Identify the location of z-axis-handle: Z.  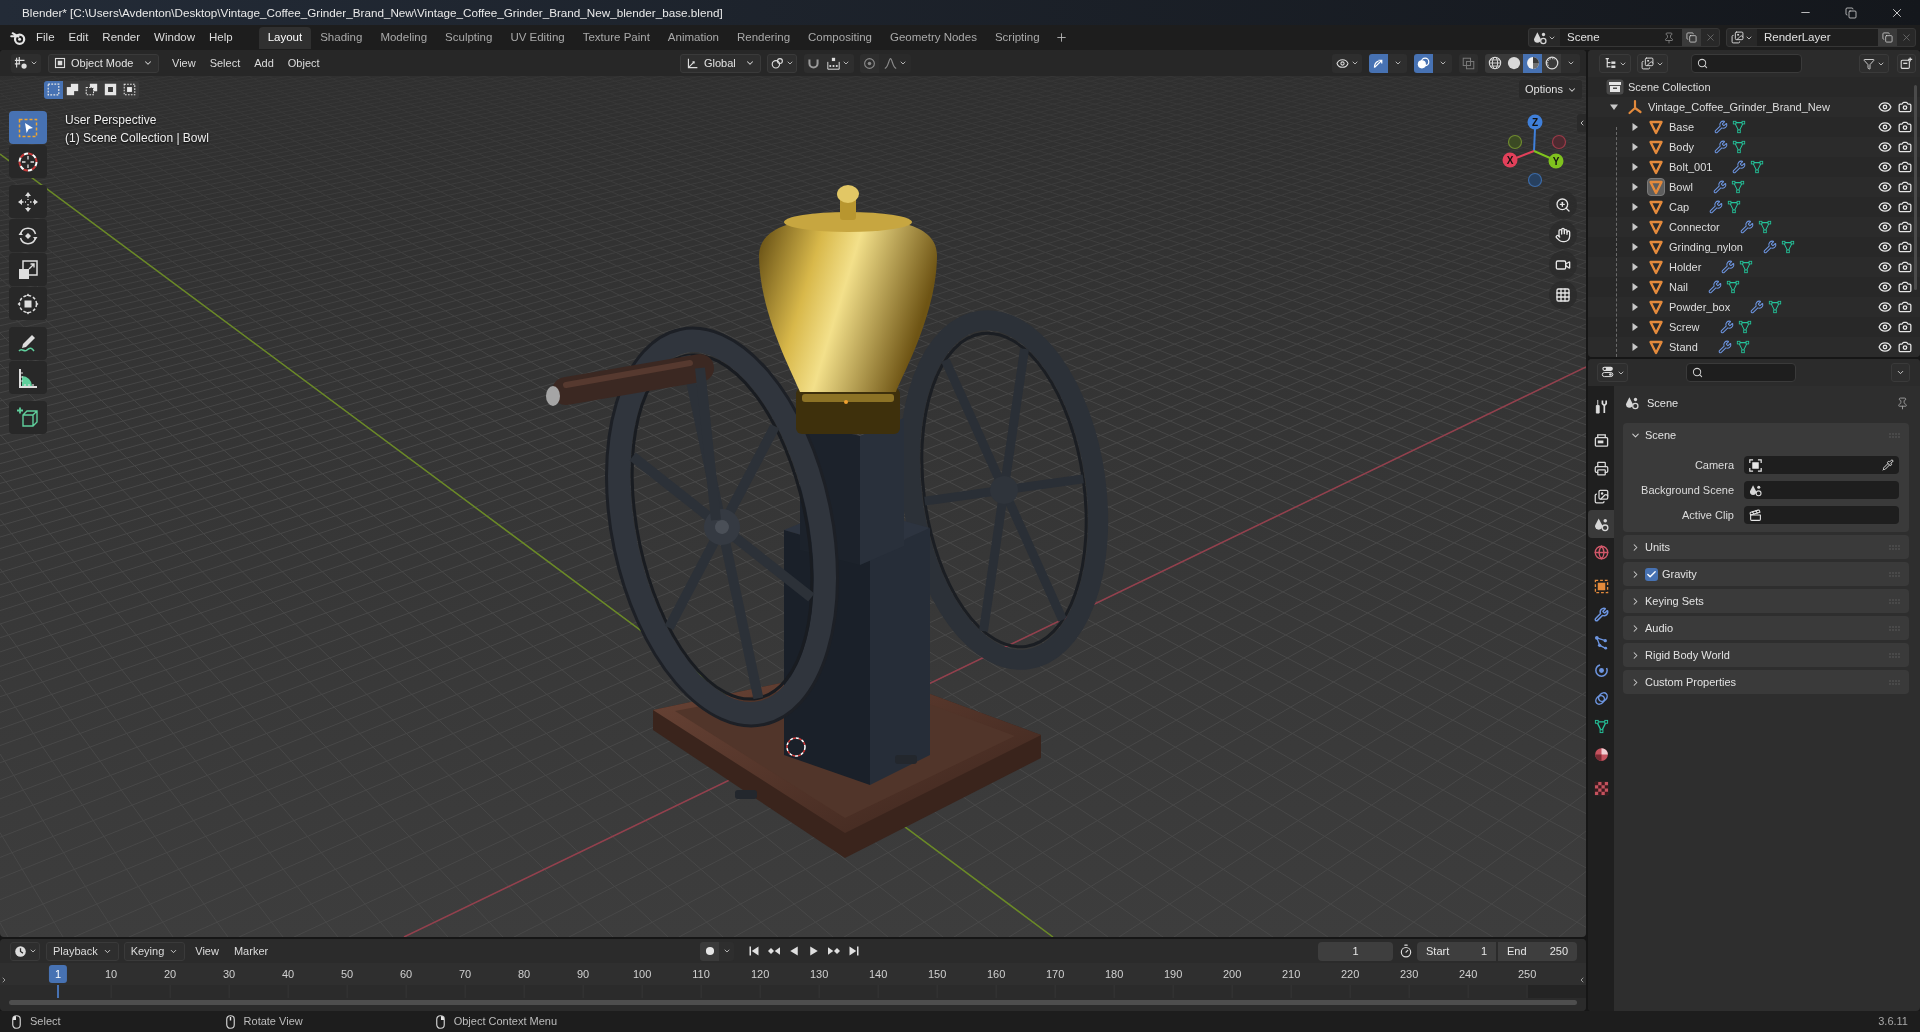
(1535, 133).